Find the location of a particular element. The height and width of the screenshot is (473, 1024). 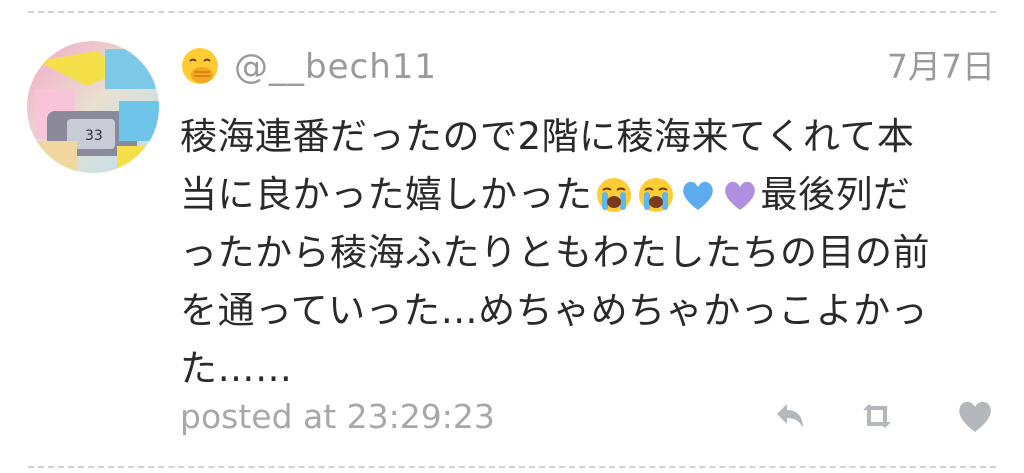

top-divider is located at coordinates (512, 12).